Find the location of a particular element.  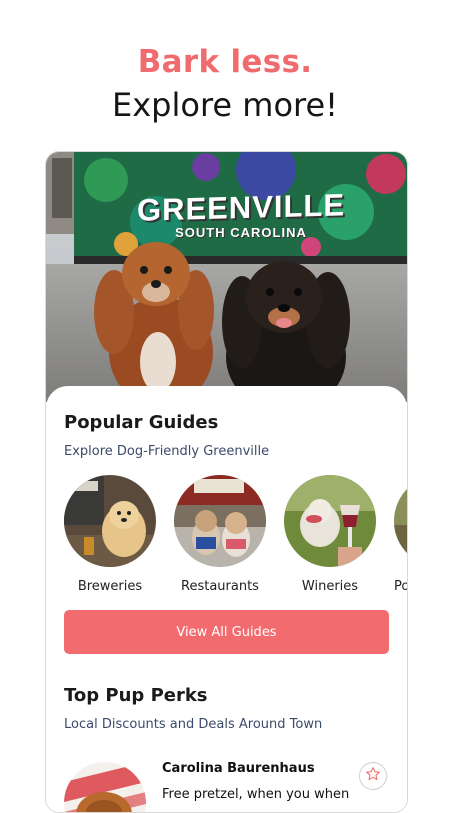

guide-breweries-image is located at coordinates (110, 521).